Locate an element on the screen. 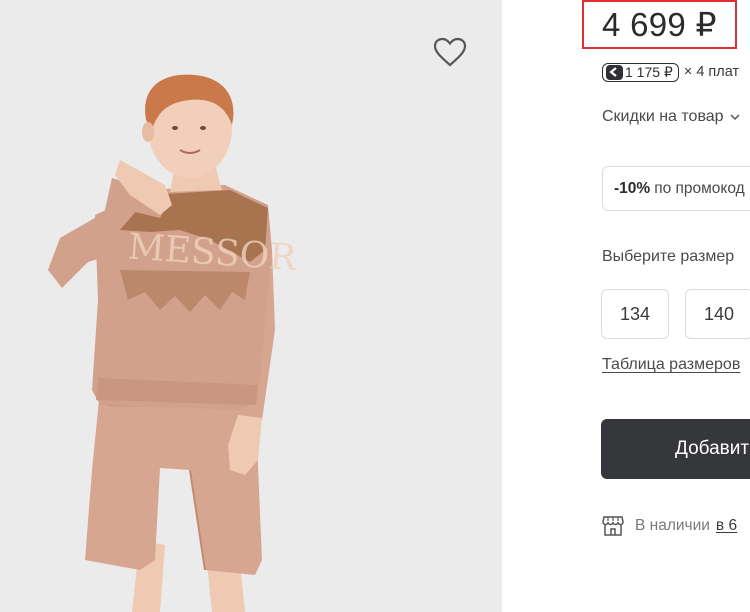 The height and width of the screenshot is (612, 750). product-price: 4 699 ₽ is located at coordinates (659, 24).